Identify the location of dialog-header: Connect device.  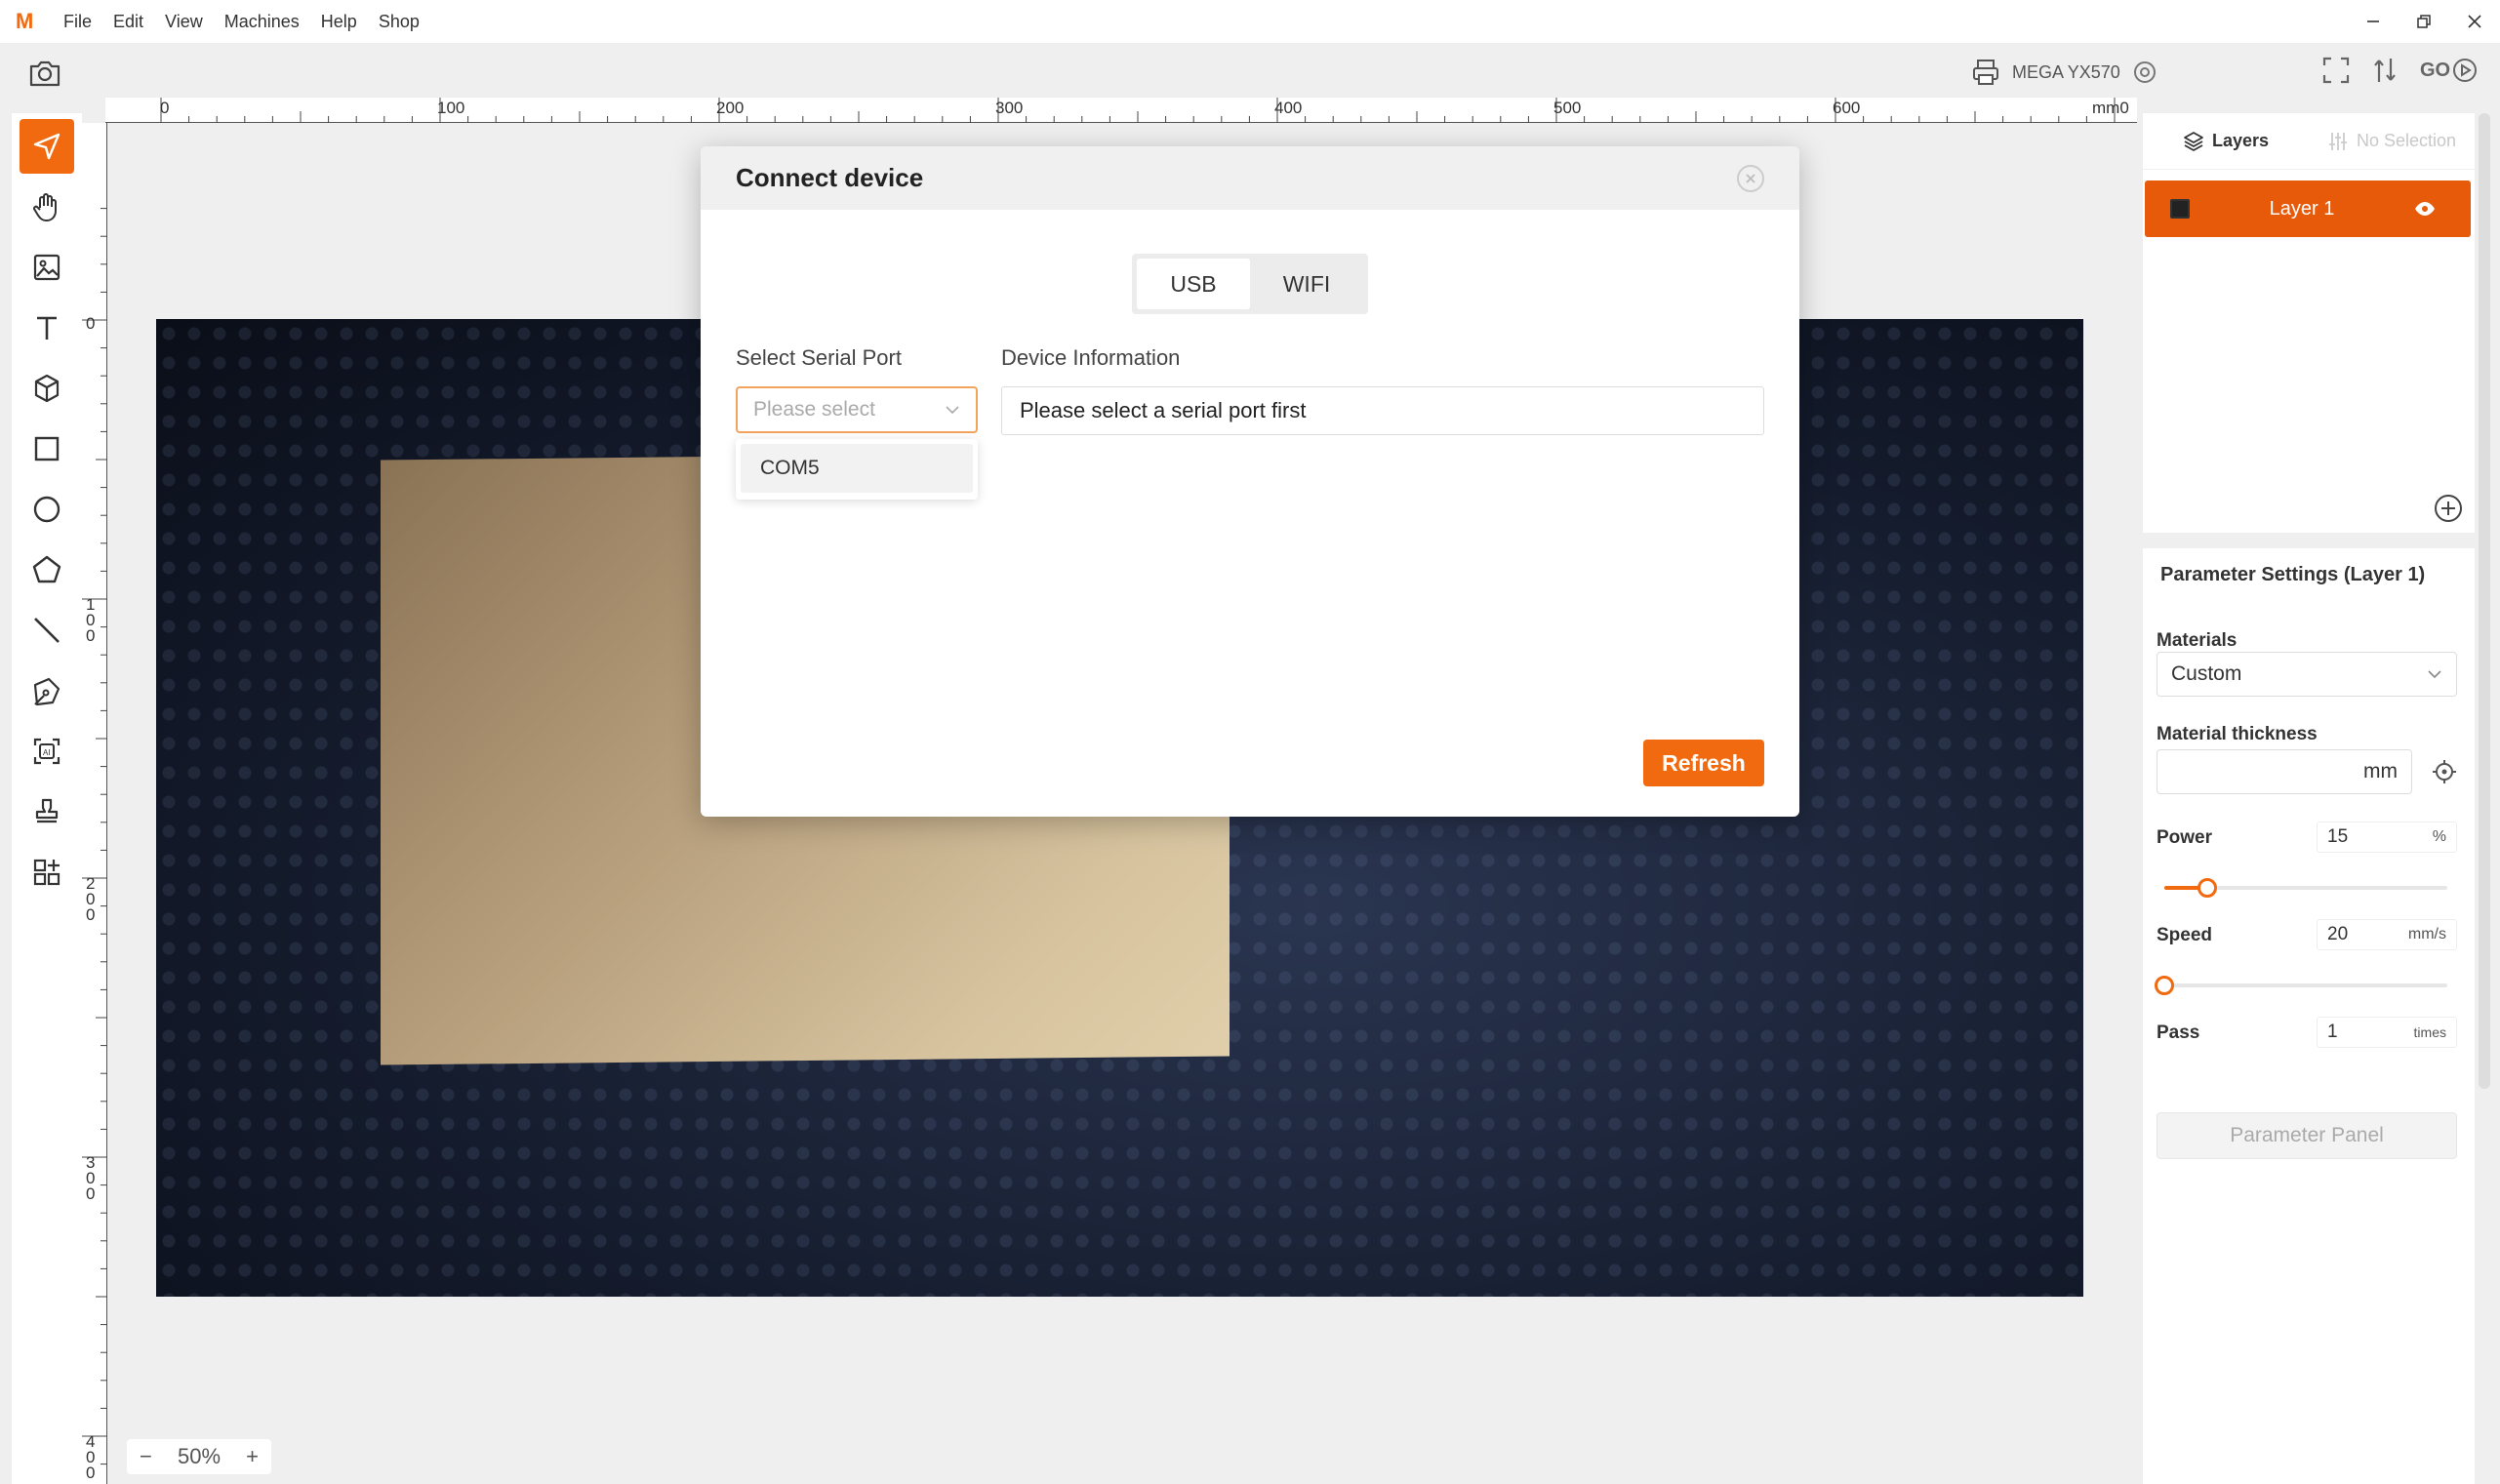
(1250, 178).